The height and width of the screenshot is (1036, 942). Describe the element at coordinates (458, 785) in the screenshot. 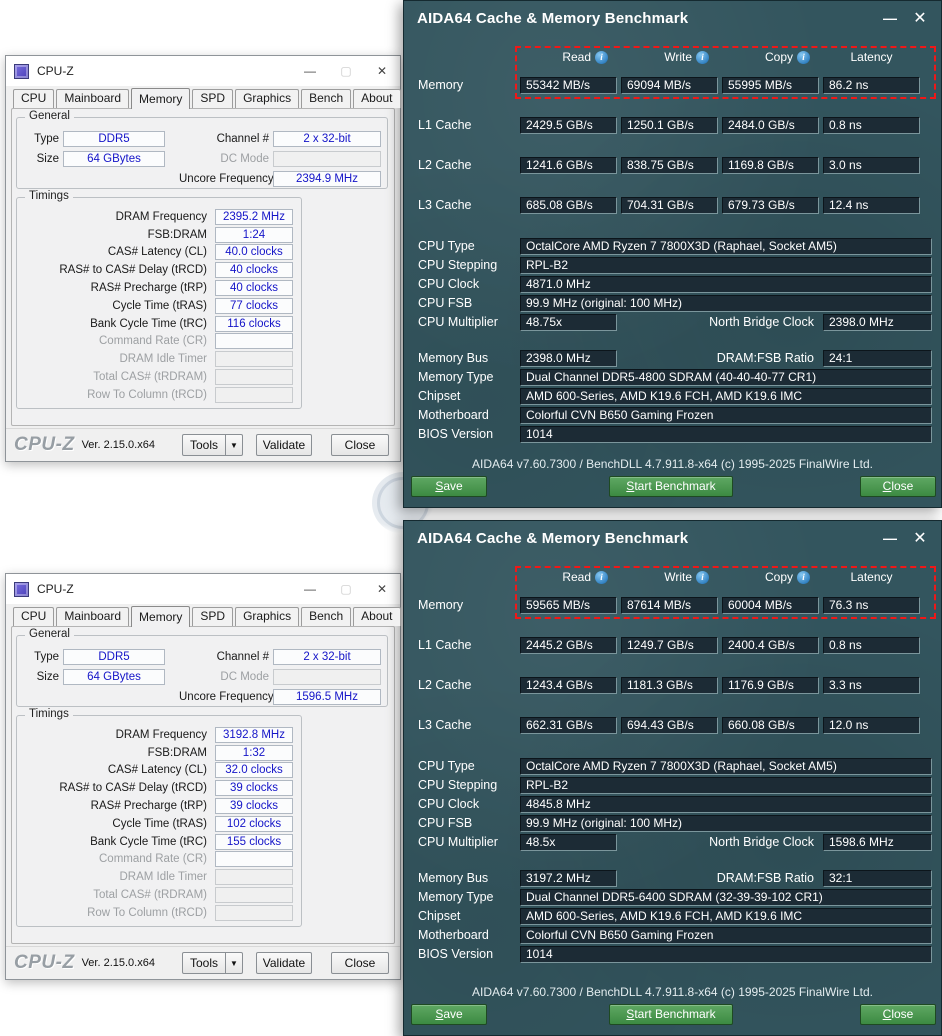

I see `cpu-stepping-label: CPU Stepping` at that location.